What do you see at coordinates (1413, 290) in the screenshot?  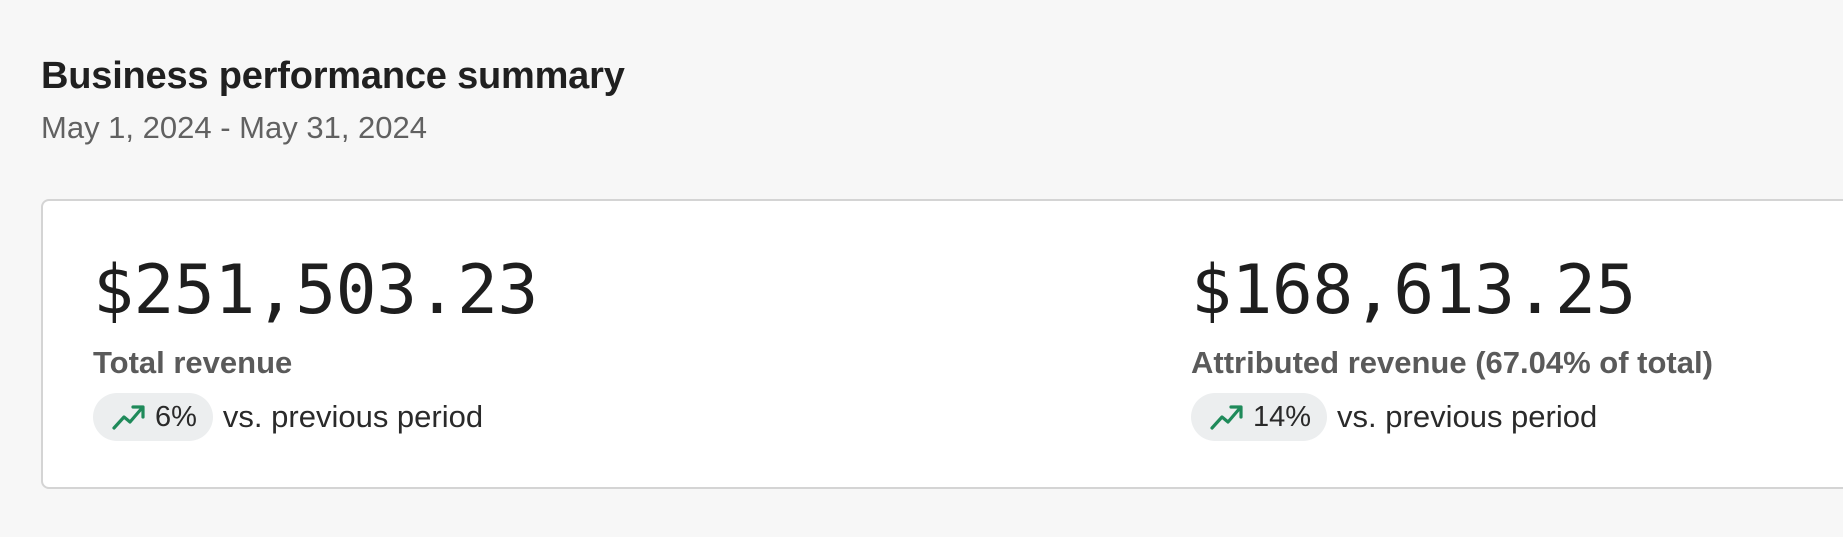 I see `metric-value: $168,613.25` at bounding box center [1413, 290].